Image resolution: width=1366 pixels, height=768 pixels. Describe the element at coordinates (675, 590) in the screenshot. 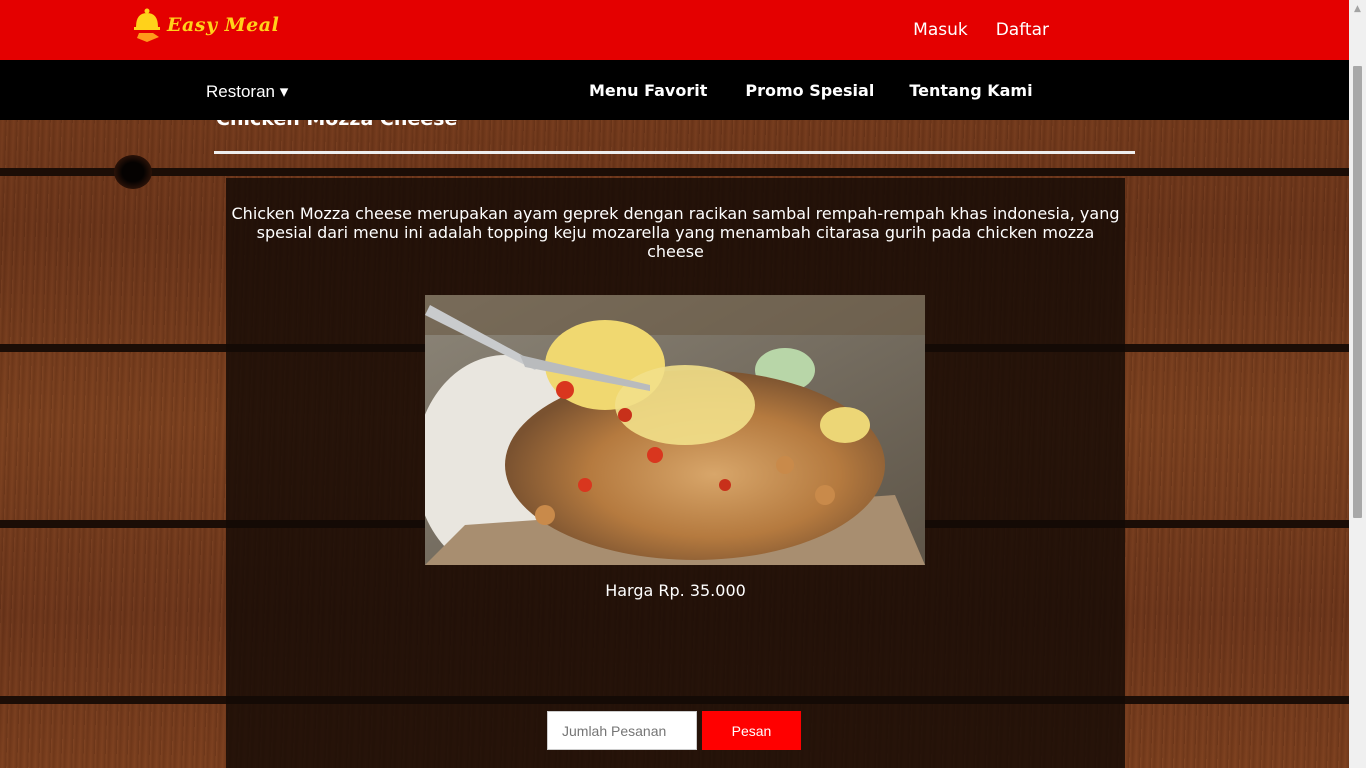

I see `product-price: Harga Rp. 35.000` at that location.